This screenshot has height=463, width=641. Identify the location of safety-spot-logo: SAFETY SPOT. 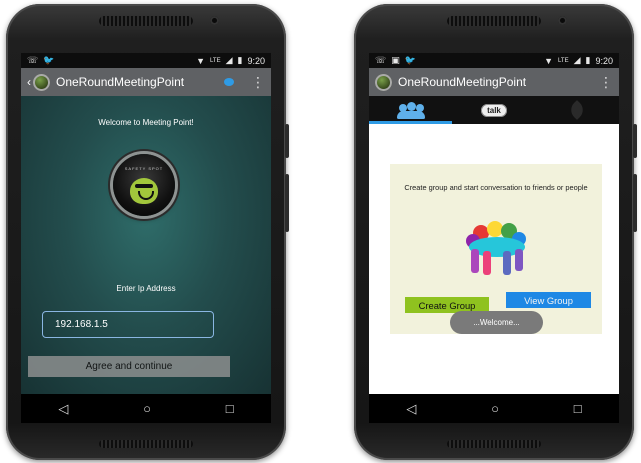
(144, 185).